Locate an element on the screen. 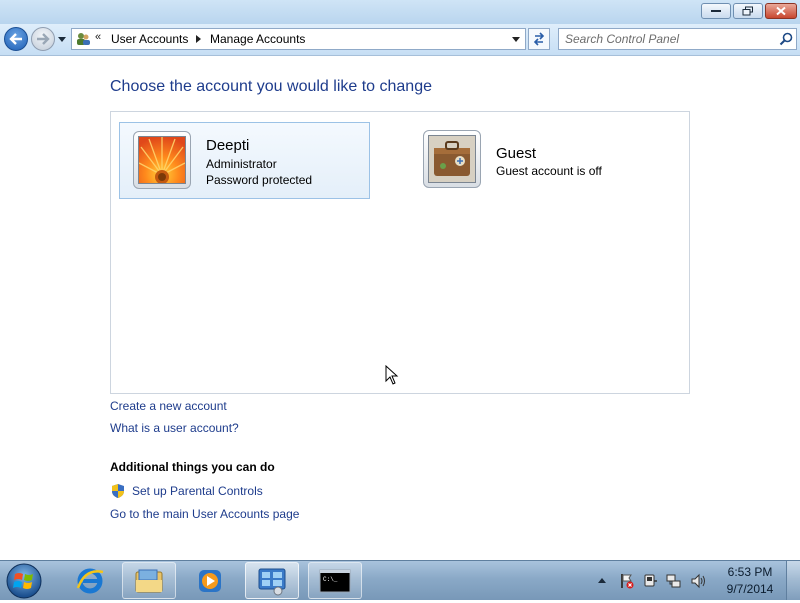  flower-picture-icon is located at coordinates (162, 160).